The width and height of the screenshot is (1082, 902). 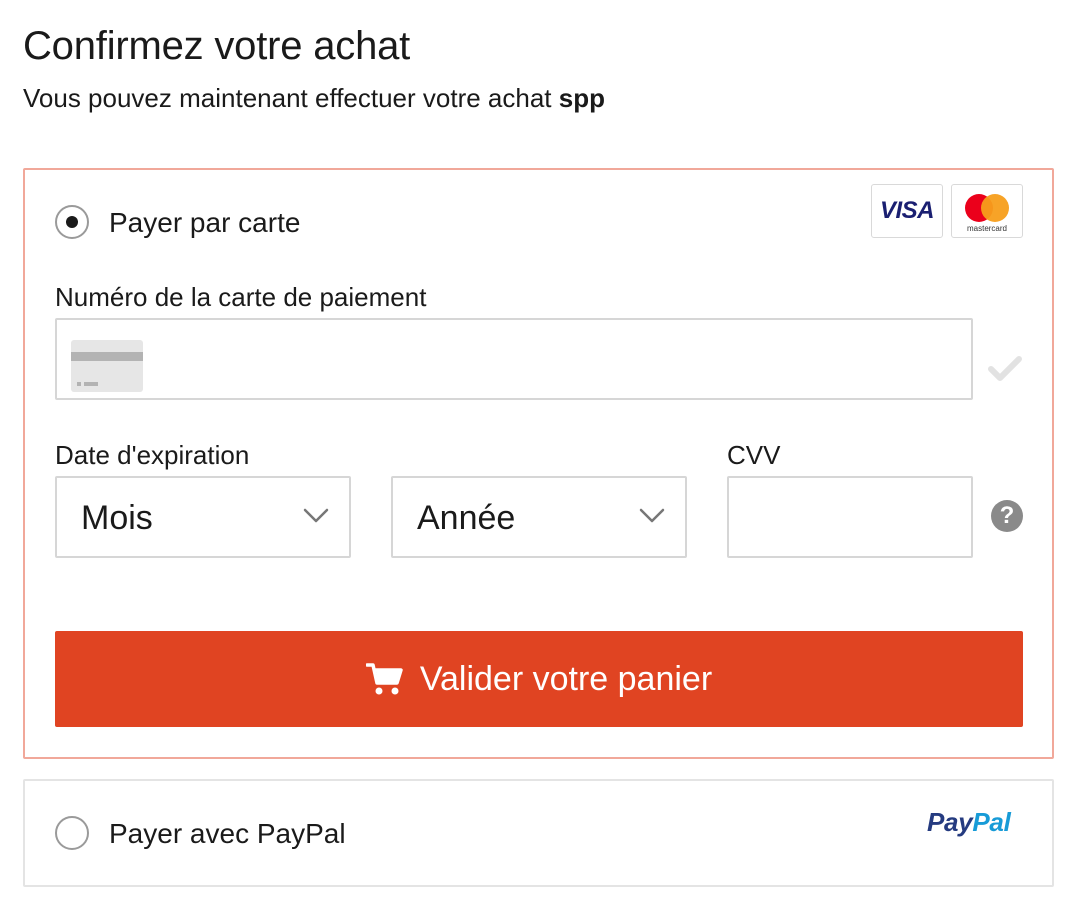 I want to click on card-payment-label: Payer par carte, so click(x=204, y=223).